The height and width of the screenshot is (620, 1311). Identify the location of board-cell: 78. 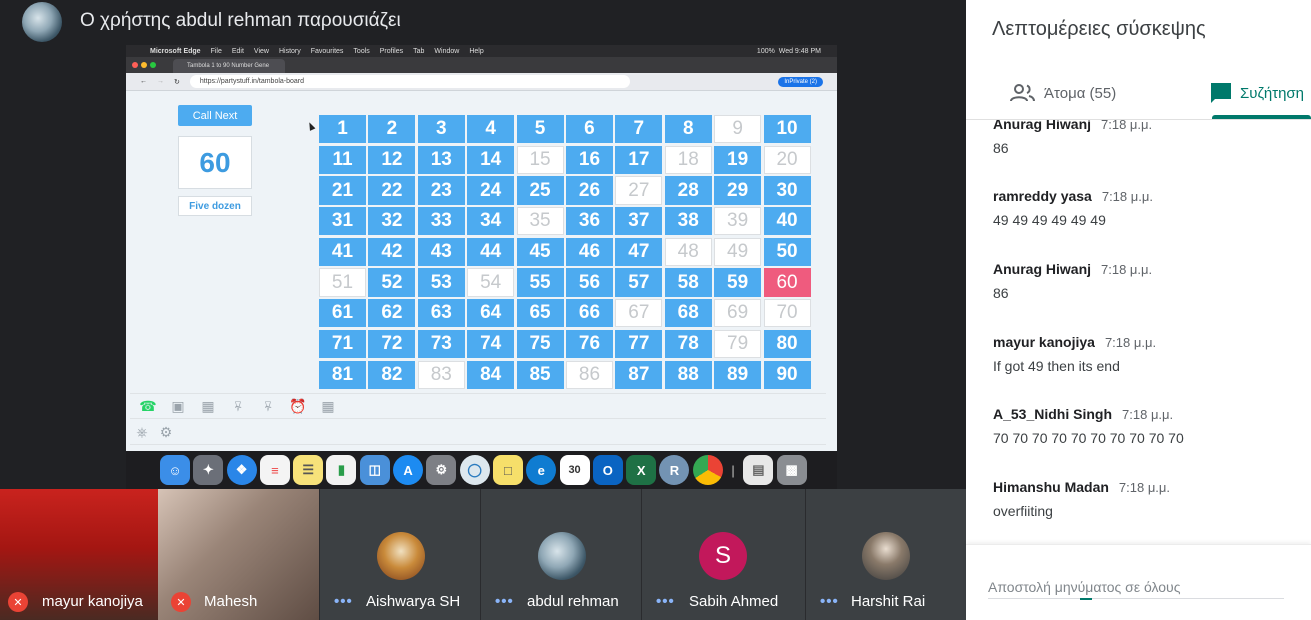
(688, 344).